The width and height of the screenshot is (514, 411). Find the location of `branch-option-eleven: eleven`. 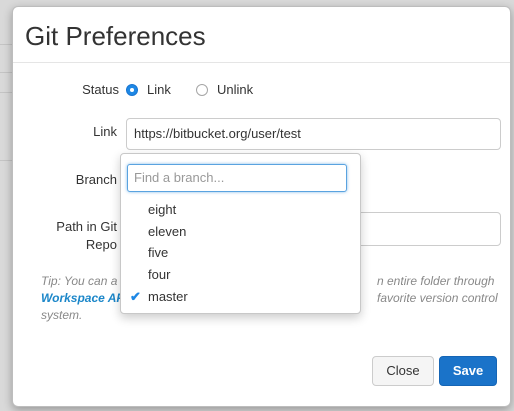

branch-option-eleven: eleven is located at coordinates (240, 231).